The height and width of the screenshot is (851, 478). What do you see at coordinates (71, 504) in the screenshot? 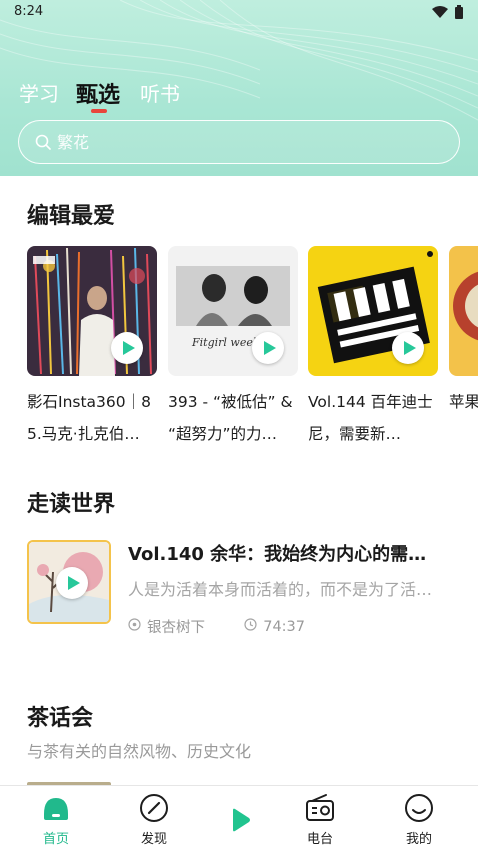
I see `section-title-world-reading: 走读世界` at bounding box center [71, 504].